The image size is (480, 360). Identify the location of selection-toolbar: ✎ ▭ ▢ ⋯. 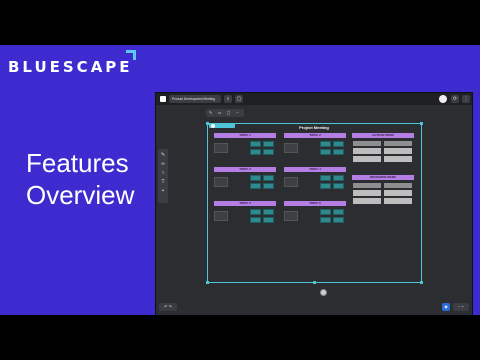
(225, 113).